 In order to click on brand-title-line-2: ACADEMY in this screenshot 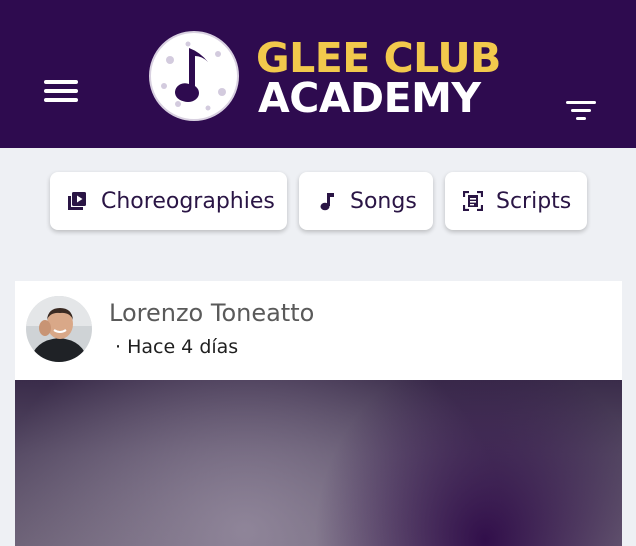, I will do `click(369, 98)`.